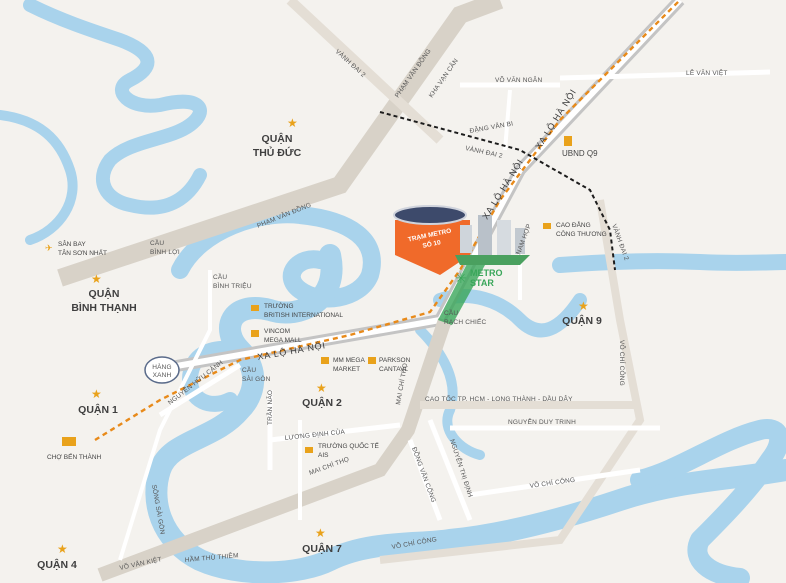 This screenshot has width=786, height=583. What do you see at coordinates (279, 305) in the screenshot?
I see `poi-british-l1: TRƯỜNG` at bounding box center [279, 305].